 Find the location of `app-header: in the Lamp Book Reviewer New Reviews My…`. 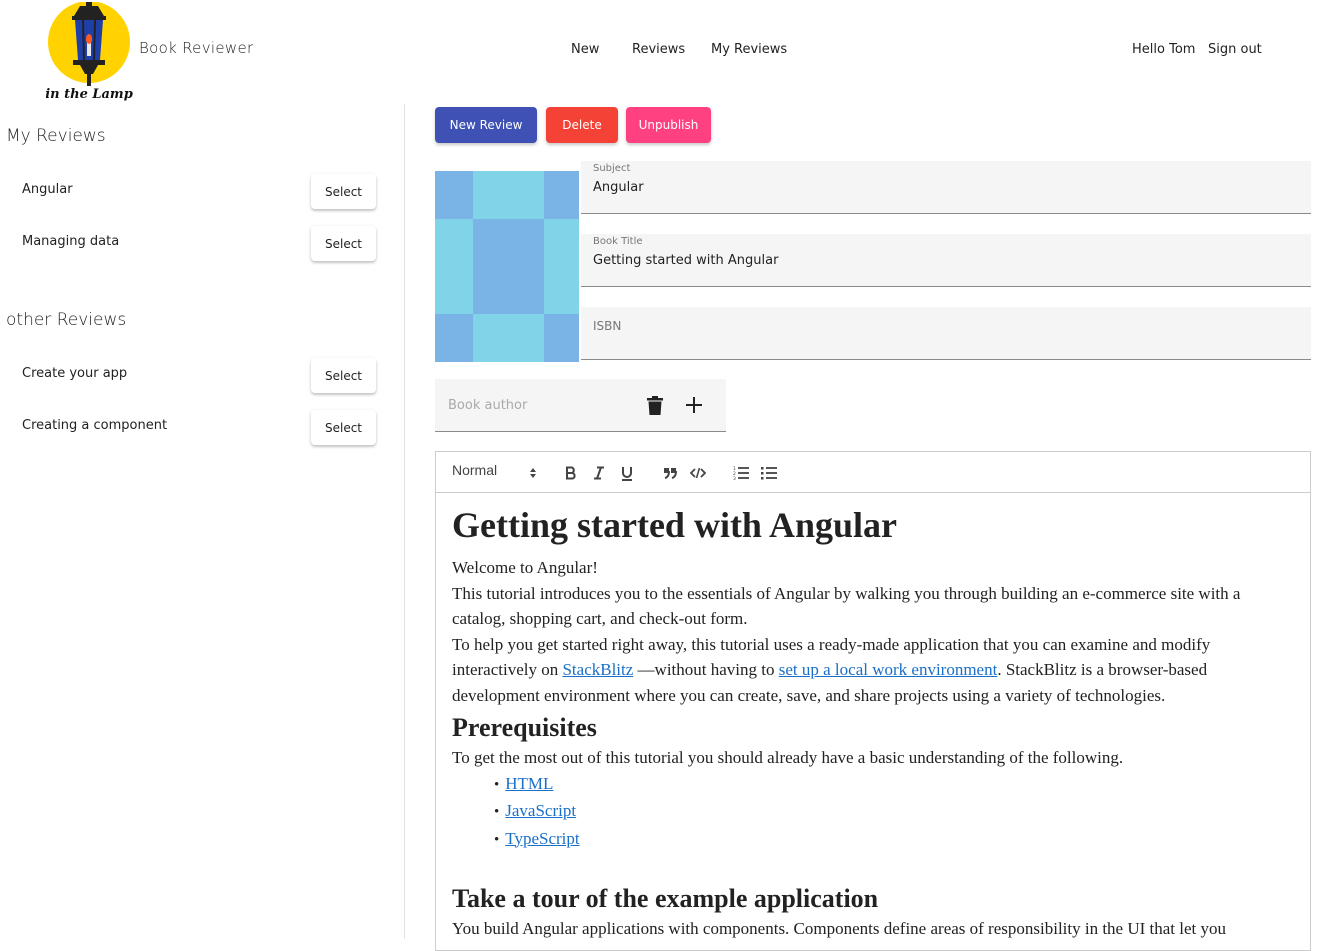

app-header: in the Lamp Book Reviewer New Reviews My… is located at coordinates (663, 52).